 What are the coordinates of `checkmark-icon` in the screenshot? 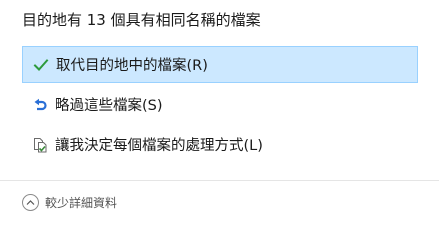 It's located at (41, 65).